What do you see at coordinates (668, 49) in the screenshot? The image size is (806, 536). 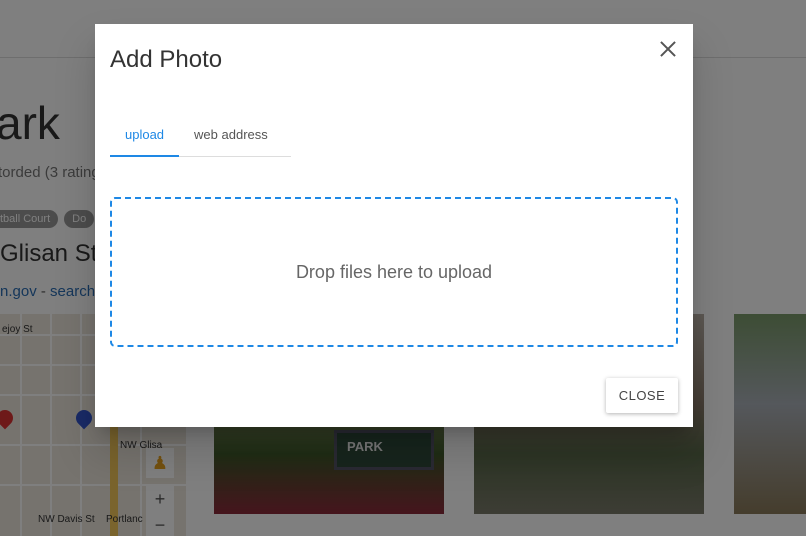 I see `close-icon` at bounding box center [668, 49].